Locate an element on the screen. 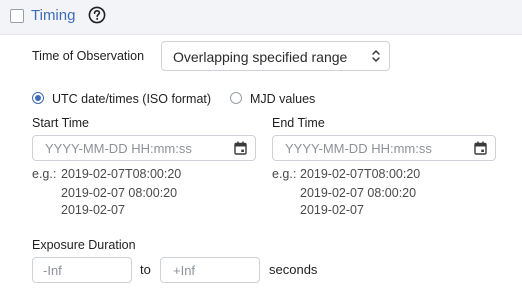  utc-radio-label: UTC date/times (ISO format) is located at coordinates (131, 99).